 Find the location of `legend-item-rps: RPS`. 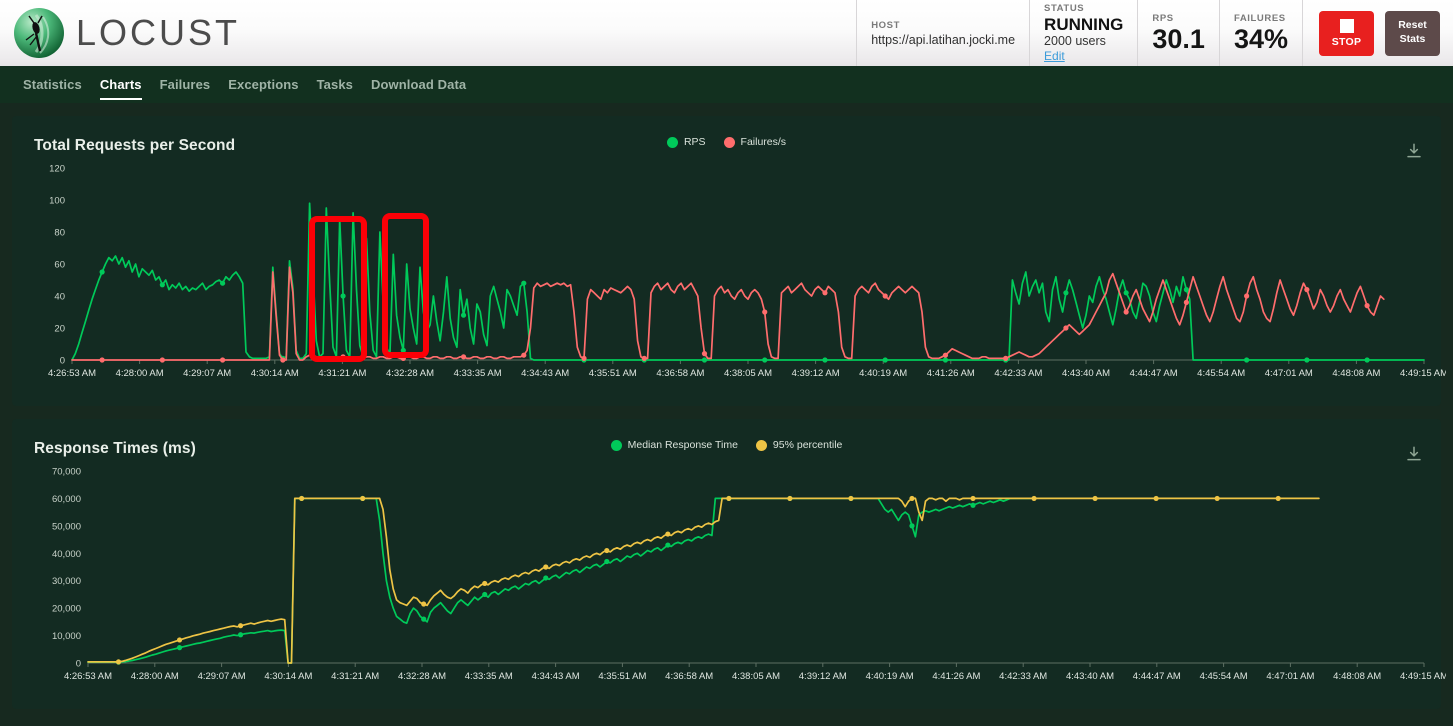

legend-item-rps: RPS is located at coordinates (686, 142).